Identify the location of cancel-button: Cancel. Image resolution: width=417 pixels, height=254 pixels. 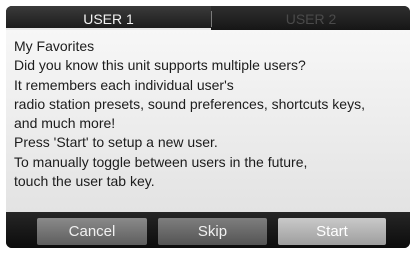
(92, 231).